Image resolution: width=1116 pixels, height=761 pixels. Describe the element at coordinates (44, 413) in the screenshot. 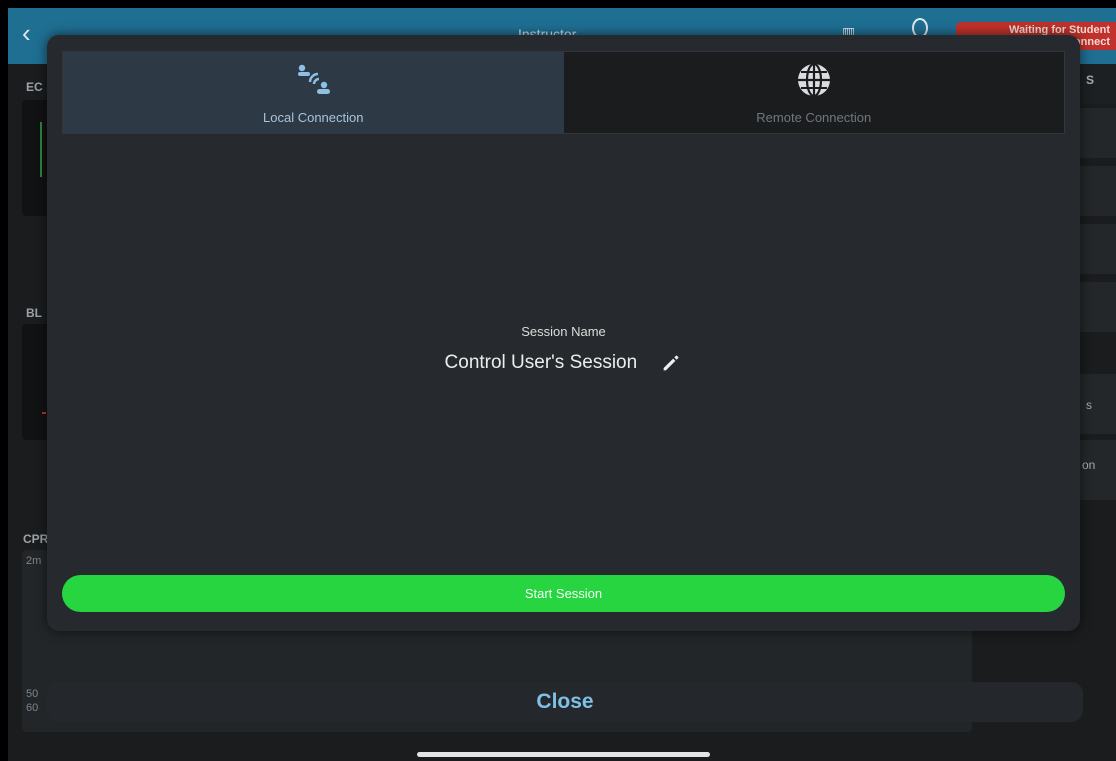

I see `blood-trace` at that location.